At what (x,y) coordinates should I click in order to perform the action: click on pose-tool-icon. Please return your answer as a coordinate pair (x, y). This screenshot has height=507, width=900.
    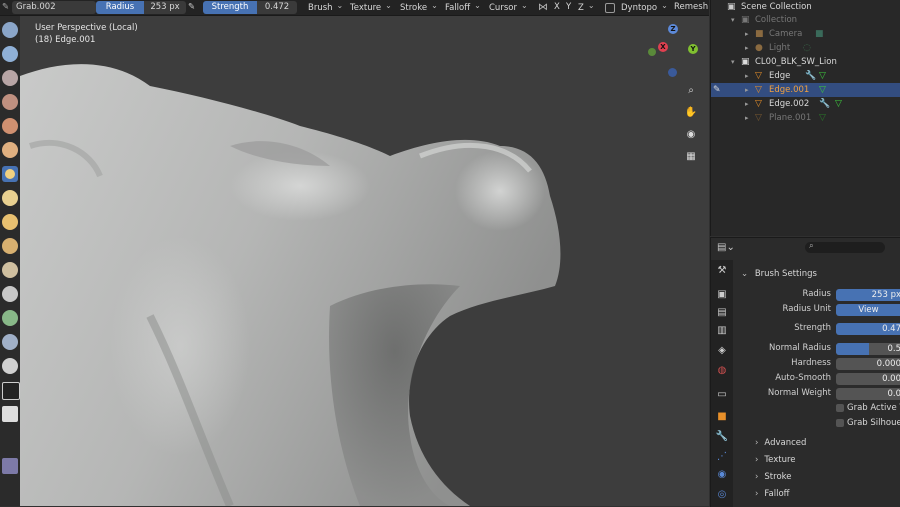
    Looking at the image, I should click on (10, 246).